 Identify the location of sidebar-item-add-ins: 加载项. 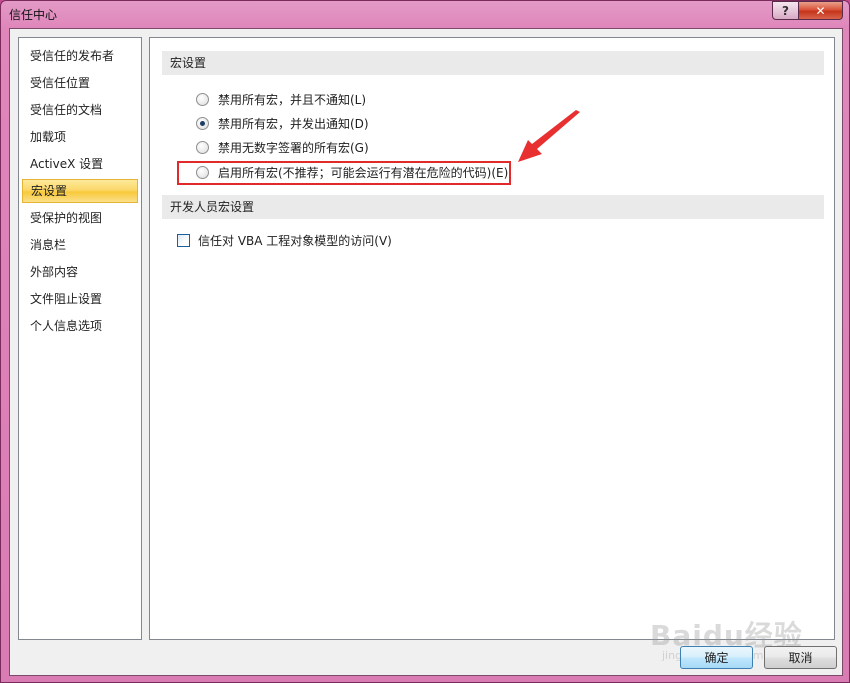
(80, 137).